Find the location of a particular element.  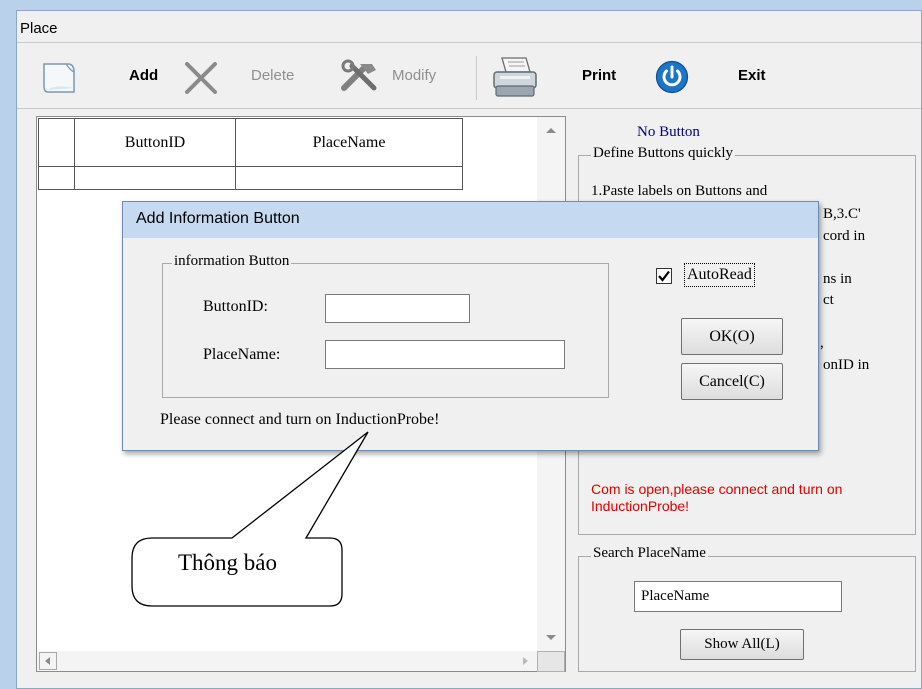

add-button-label: Add is located at coordinates (143, 75).